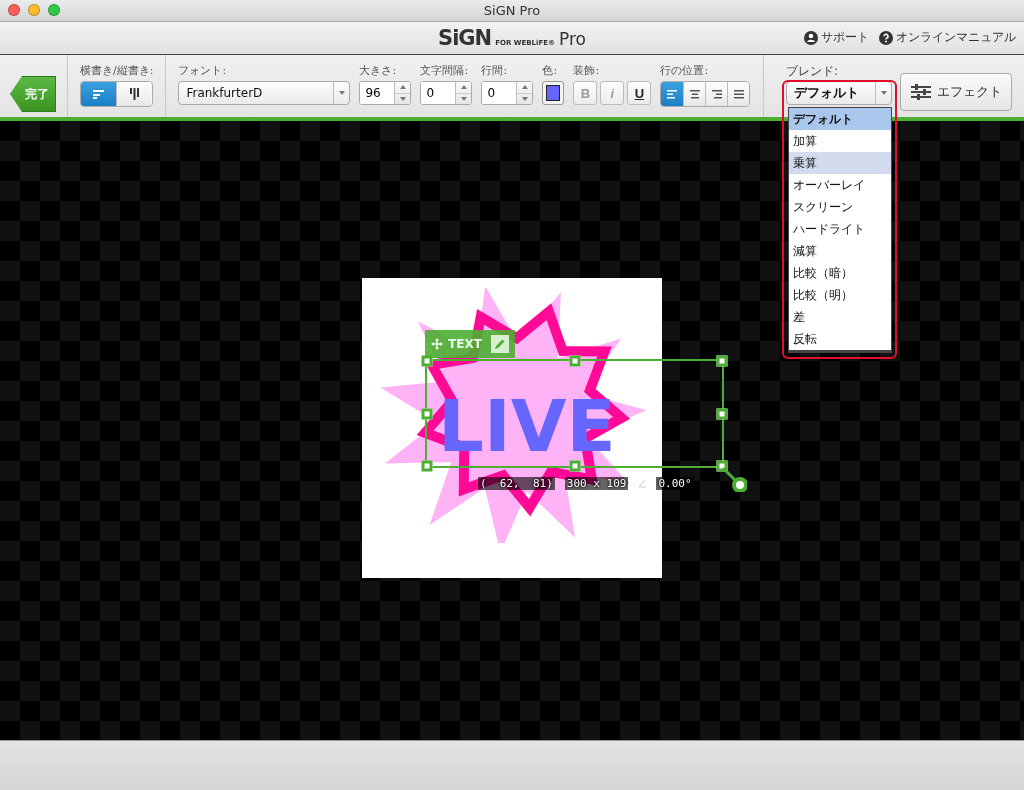  I want to click on close-button, so click(14, 10).